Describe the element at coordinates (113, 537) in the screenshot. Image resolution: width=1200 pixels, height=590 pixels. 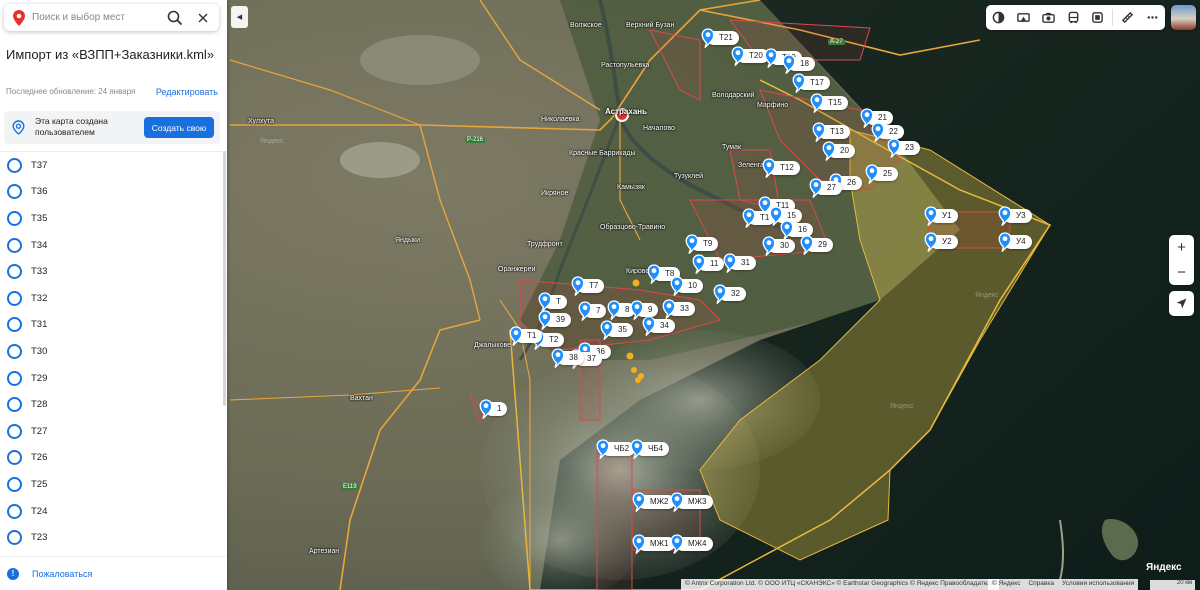
I see `list-item: Т23` at that location.